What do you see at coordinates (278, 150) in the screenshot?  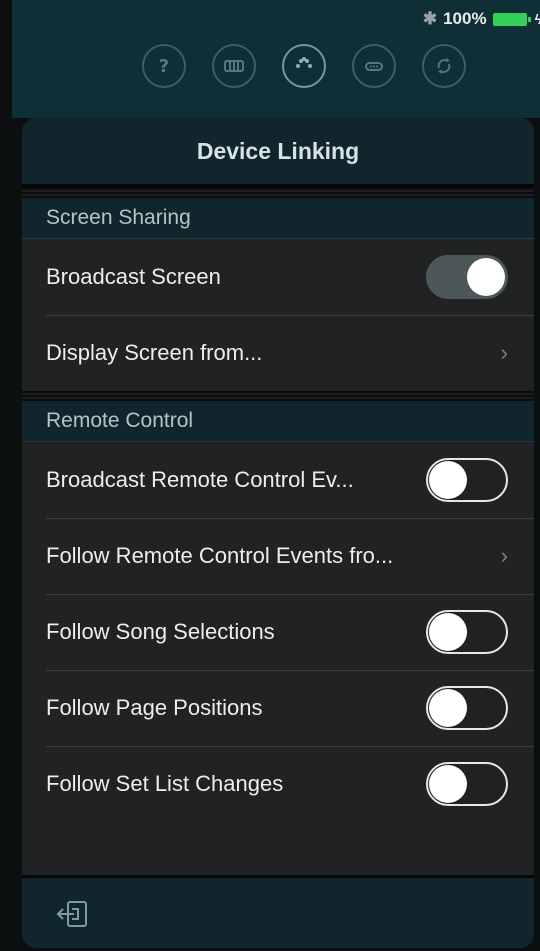 I see `popover-title: Device Linking` at bounding box center [278, 150].